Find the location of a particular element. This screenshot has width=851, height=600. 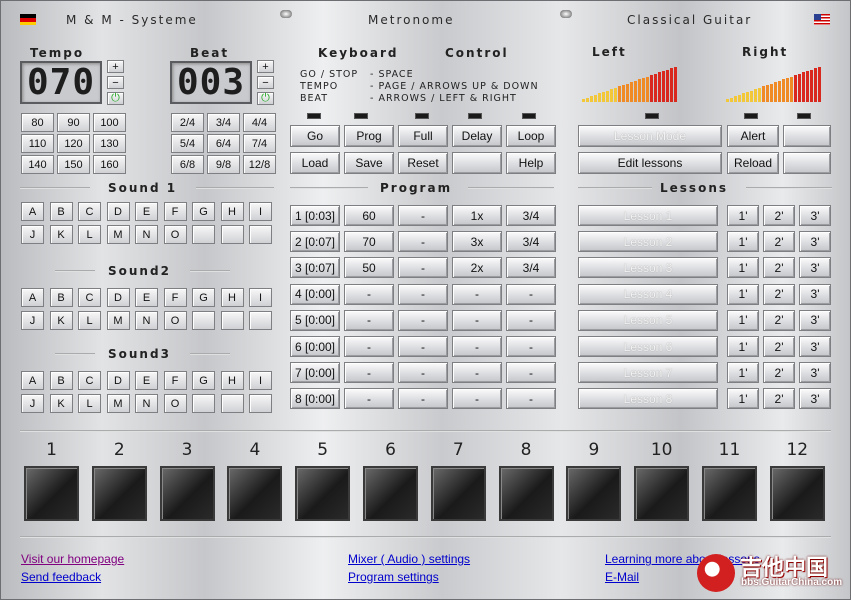

beat-button: 6/4 is located at coordinates (223, 143).